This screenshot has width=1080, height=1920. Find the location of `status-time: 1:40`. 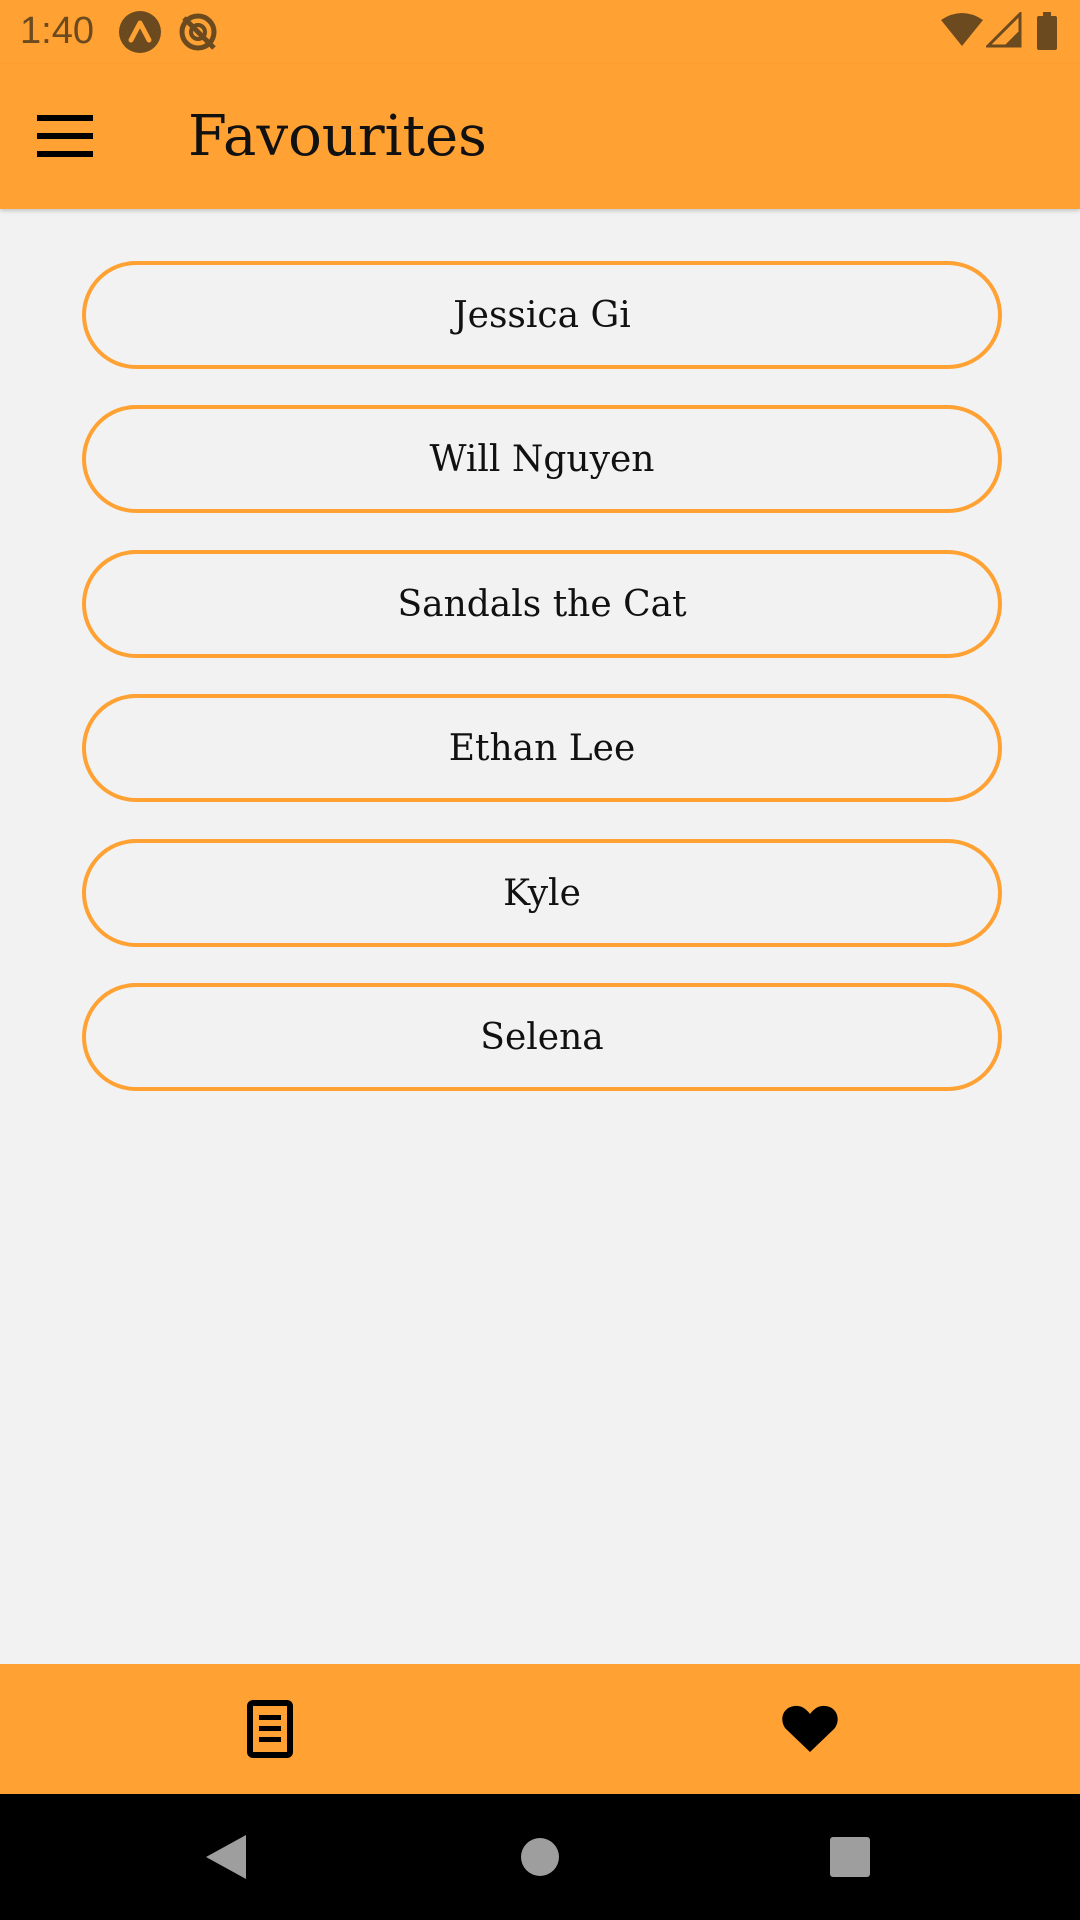

status-time: 1:40 is located at coordinates (57, 31).